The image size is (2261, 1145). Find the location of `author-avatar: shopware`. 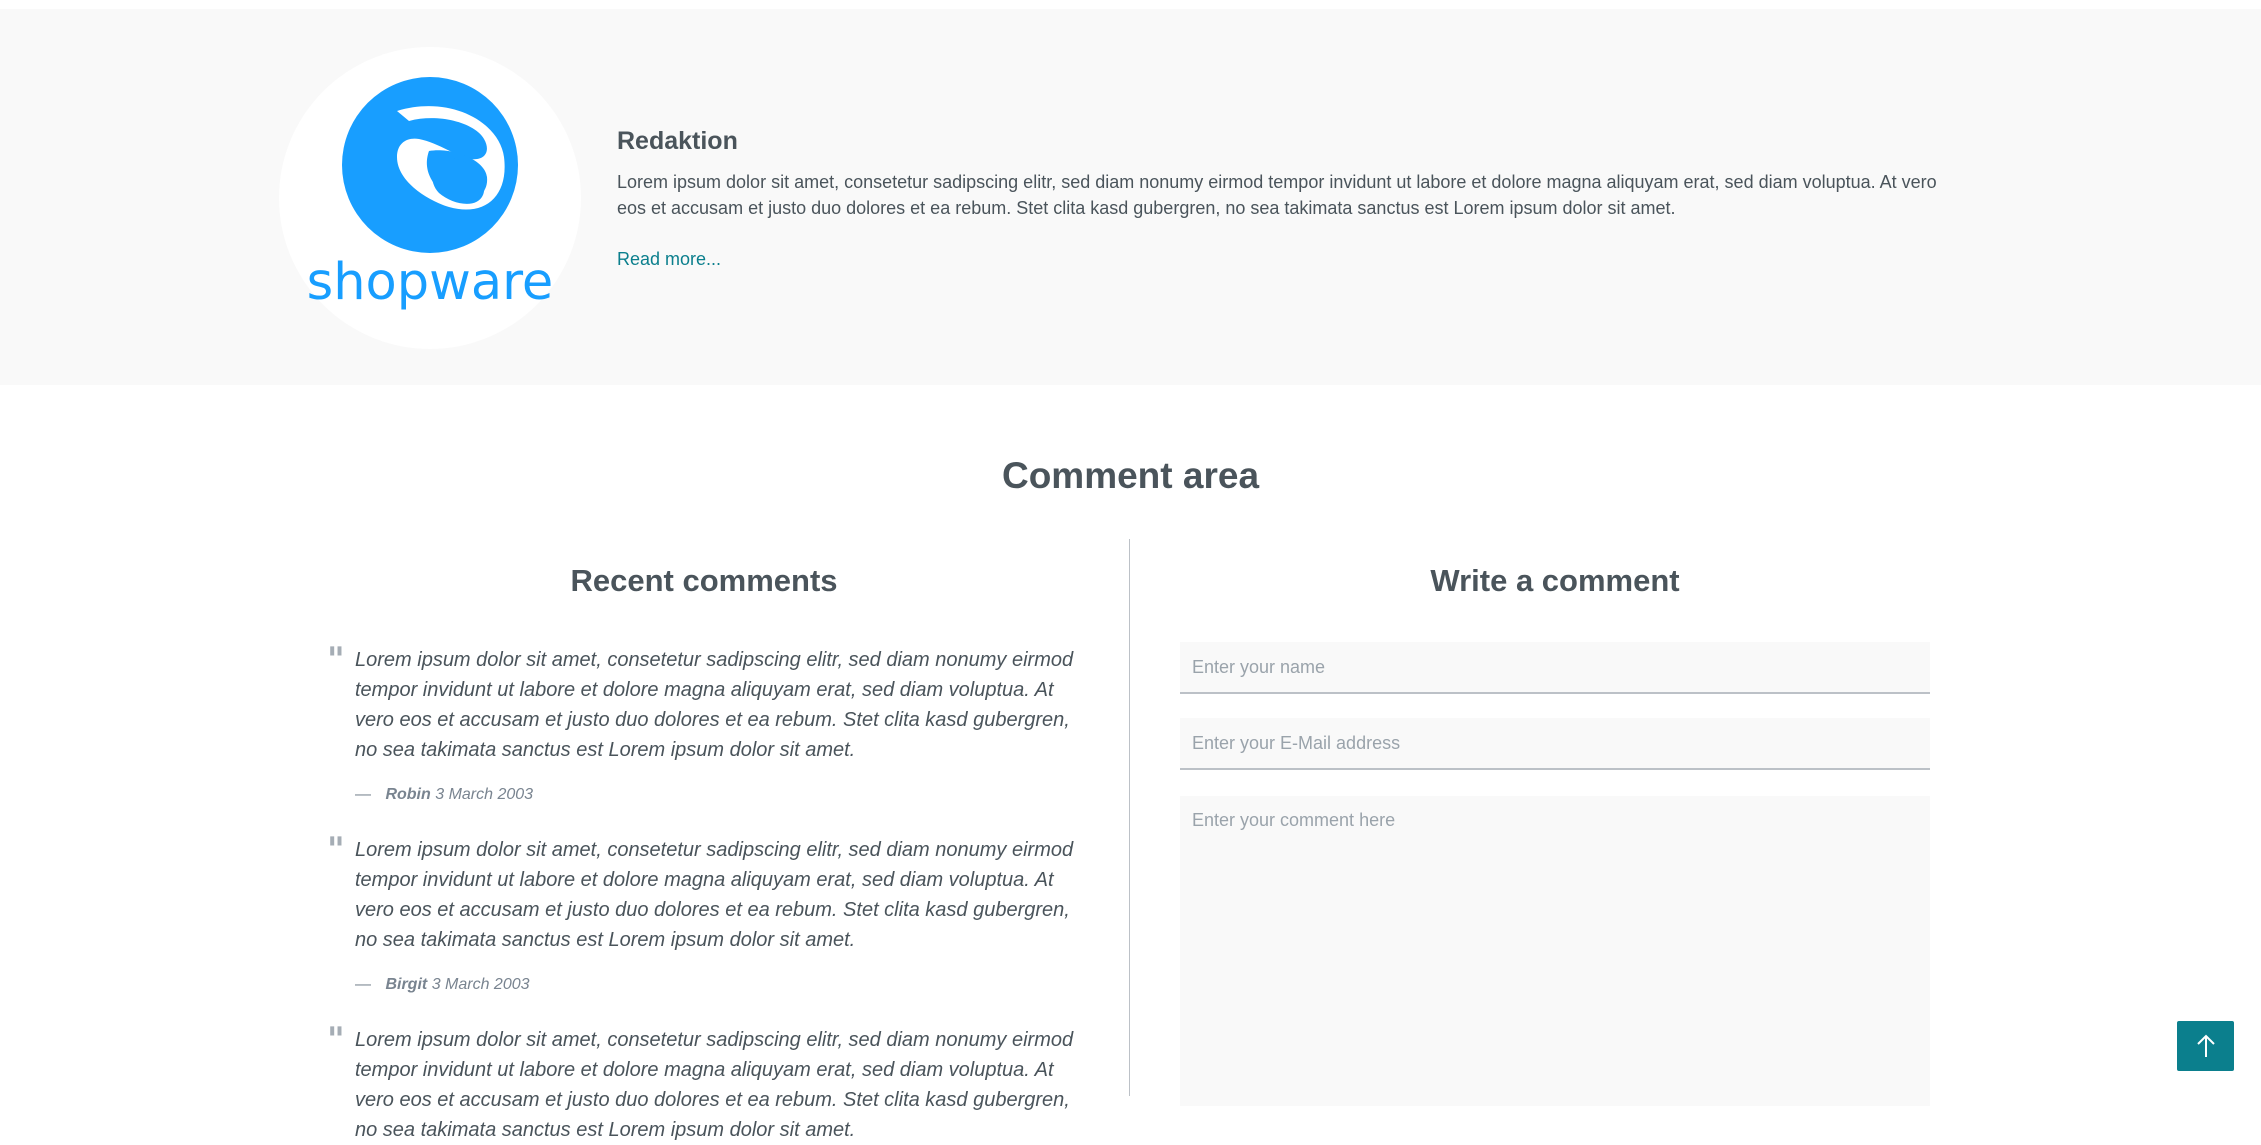

author-avatar: shopware is located at coordinates (430, 198).